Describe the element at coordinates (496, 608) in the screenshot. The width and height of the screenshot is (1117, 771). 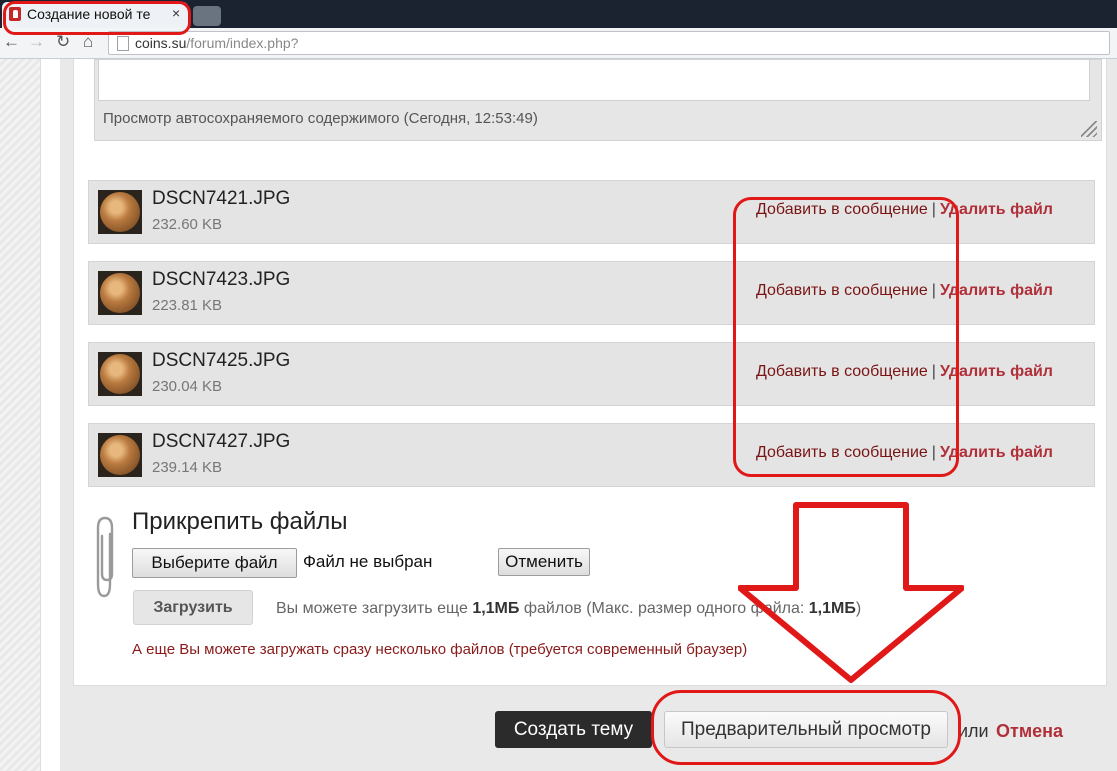
I see `upload-info-amount: 1,1МБ` at that location.